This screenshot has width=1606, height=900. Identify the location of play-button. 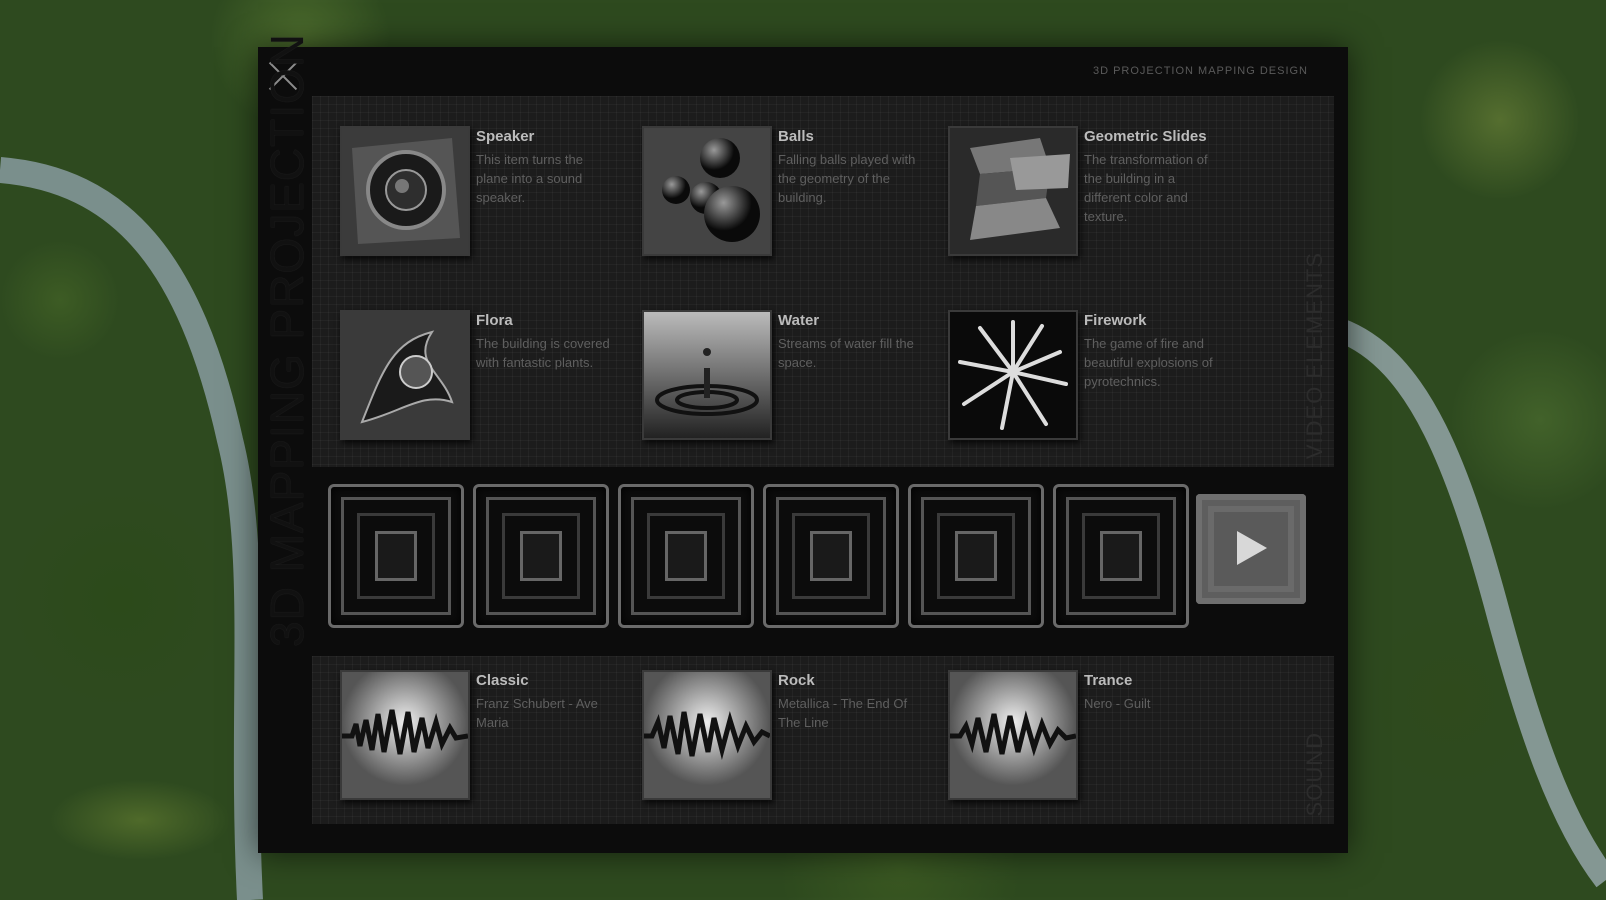
(1251, 549).